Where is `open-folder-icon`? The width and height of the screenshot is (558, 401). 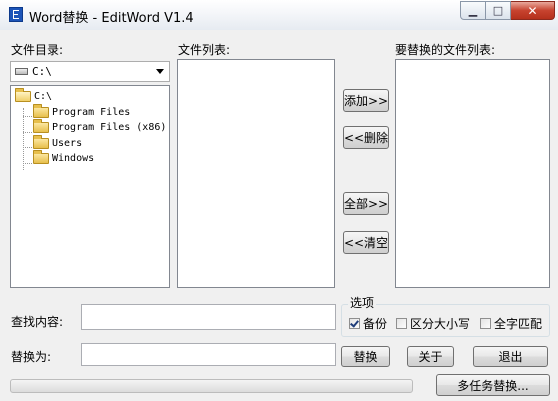
open-folder-icon is located at coordinates (23, 95).